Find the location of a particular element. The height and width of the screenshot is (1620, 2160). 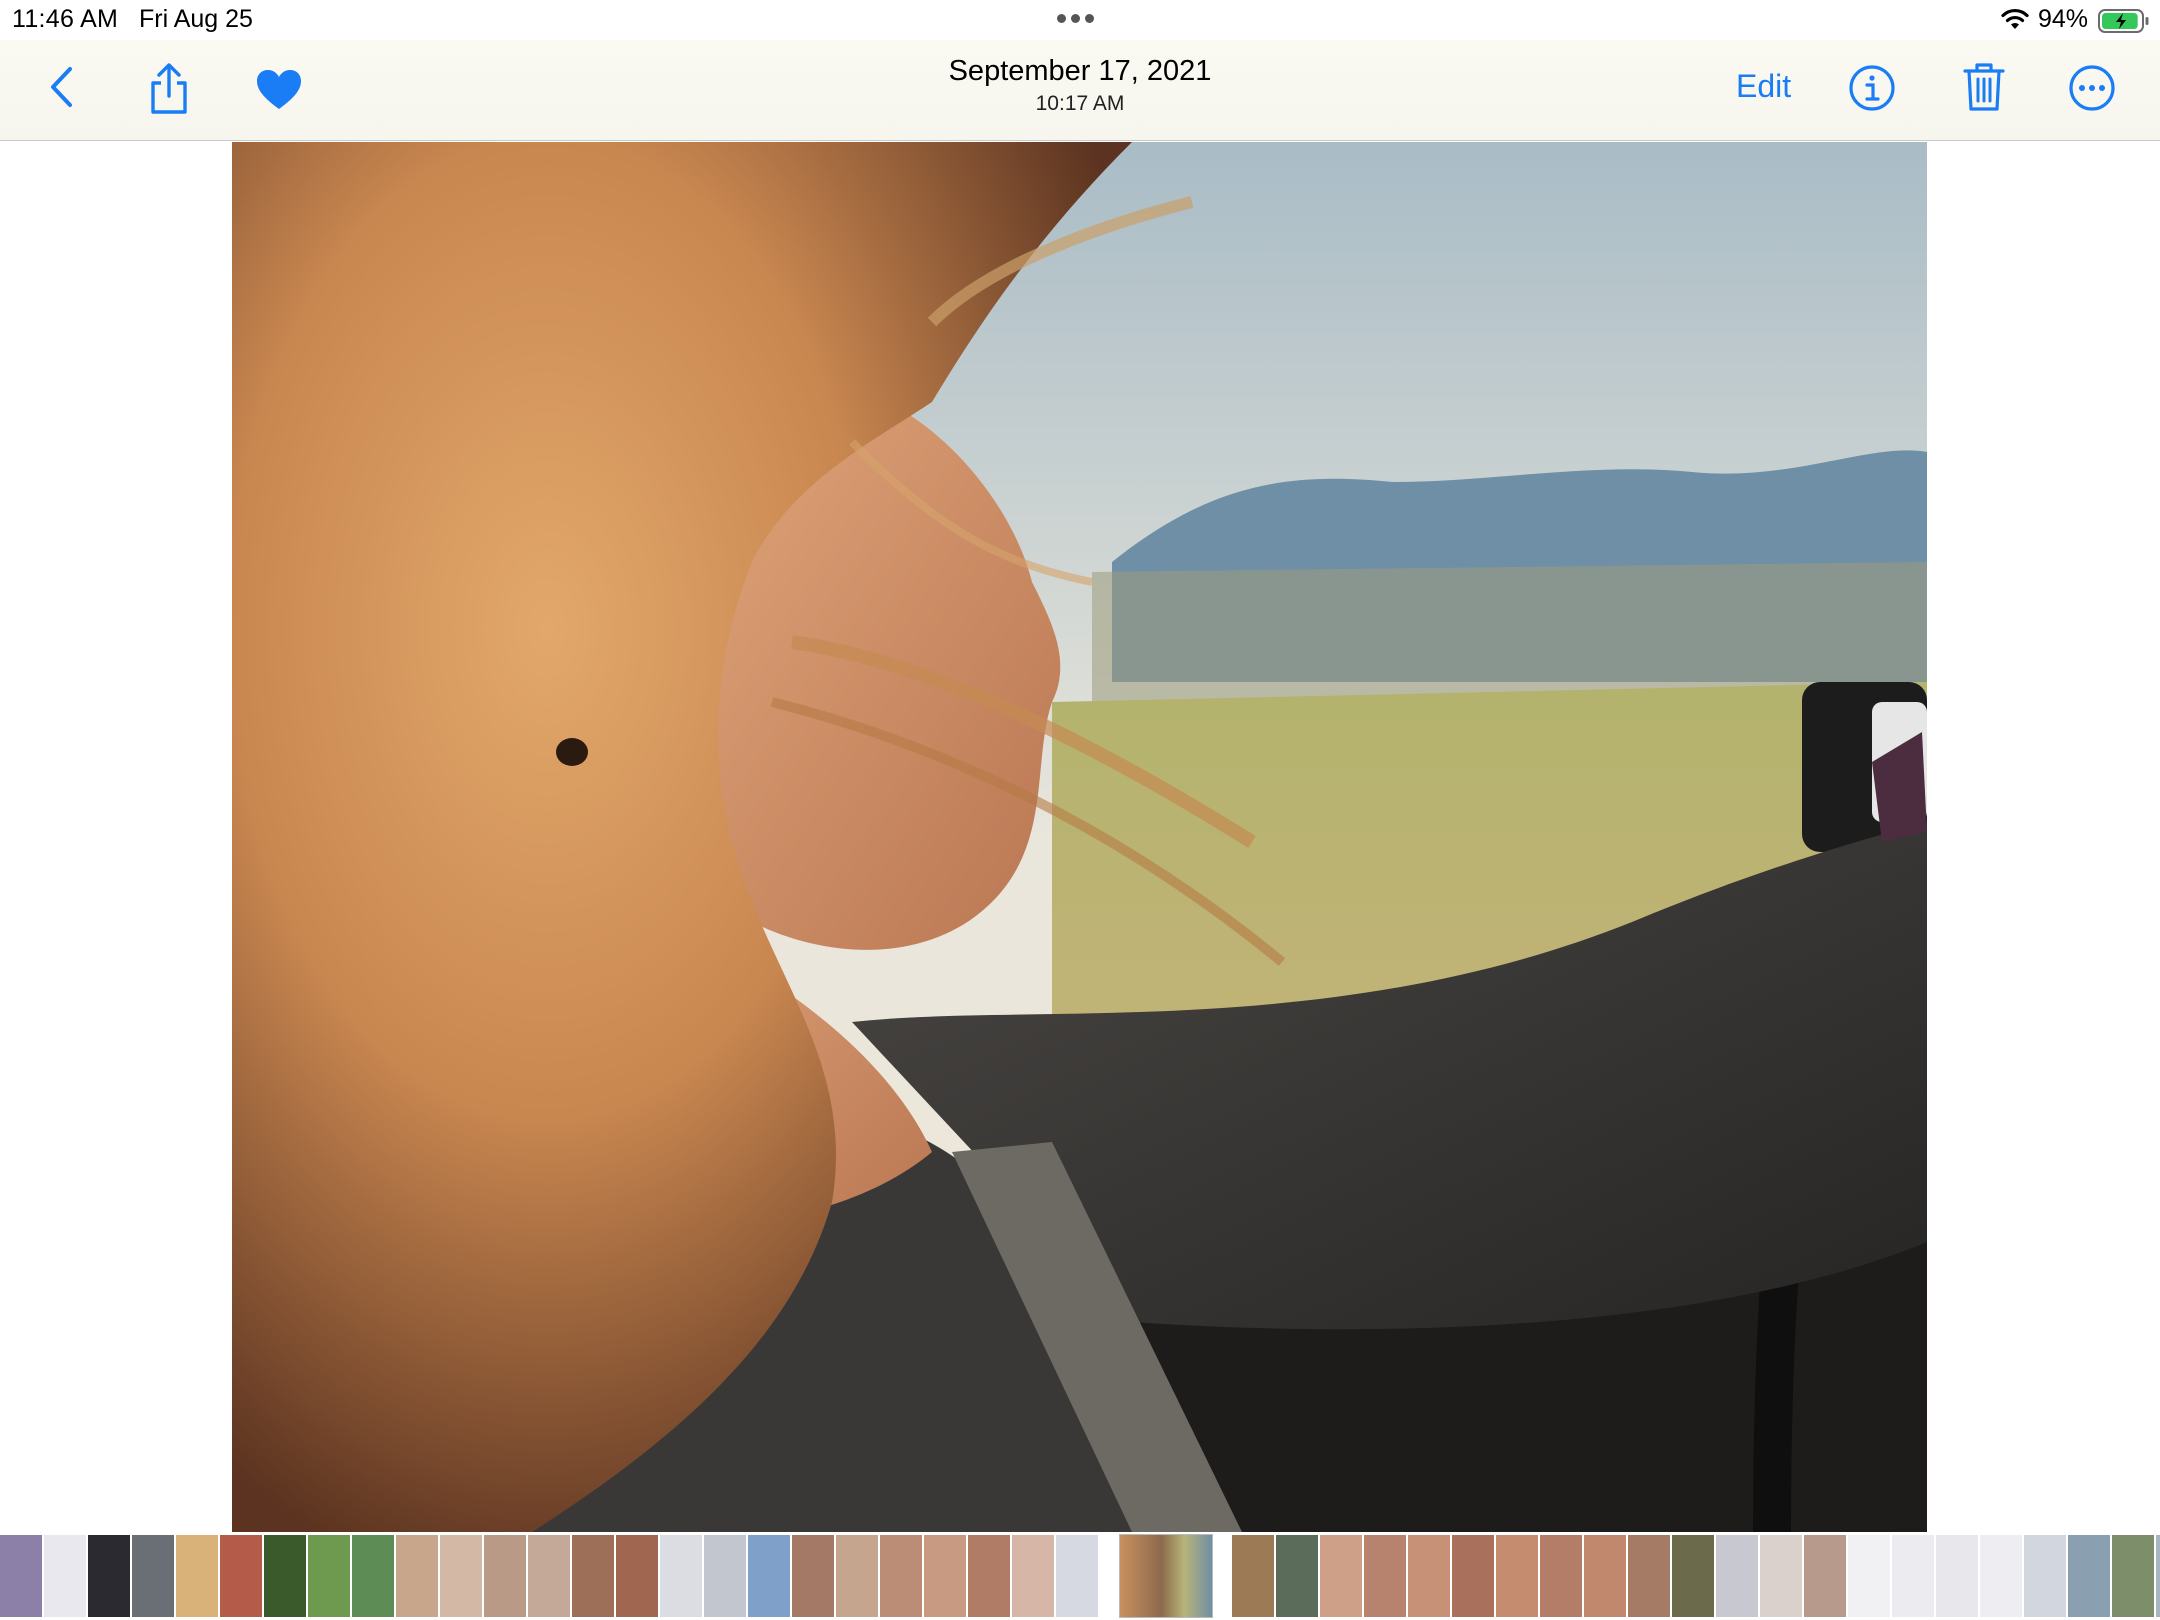

info-icon is located at coordinates (1872, 88).